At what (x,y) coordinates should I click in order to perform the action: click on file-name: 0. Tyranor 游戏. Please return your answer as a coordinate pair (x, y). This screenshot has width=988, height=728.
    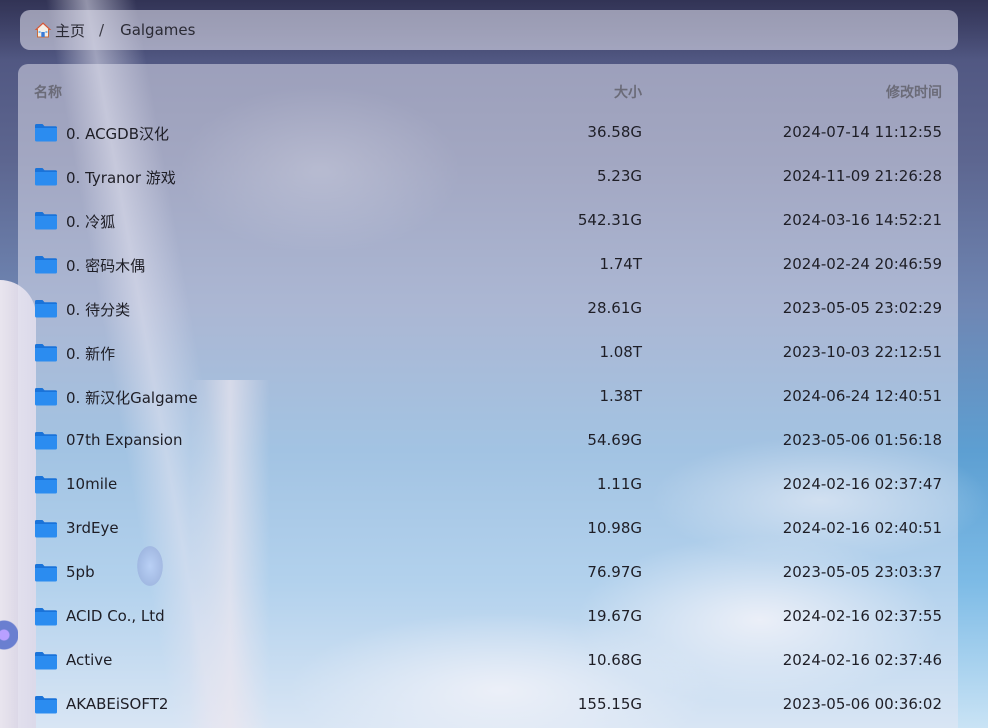
    Looking at the image, I should click on (121, 178).